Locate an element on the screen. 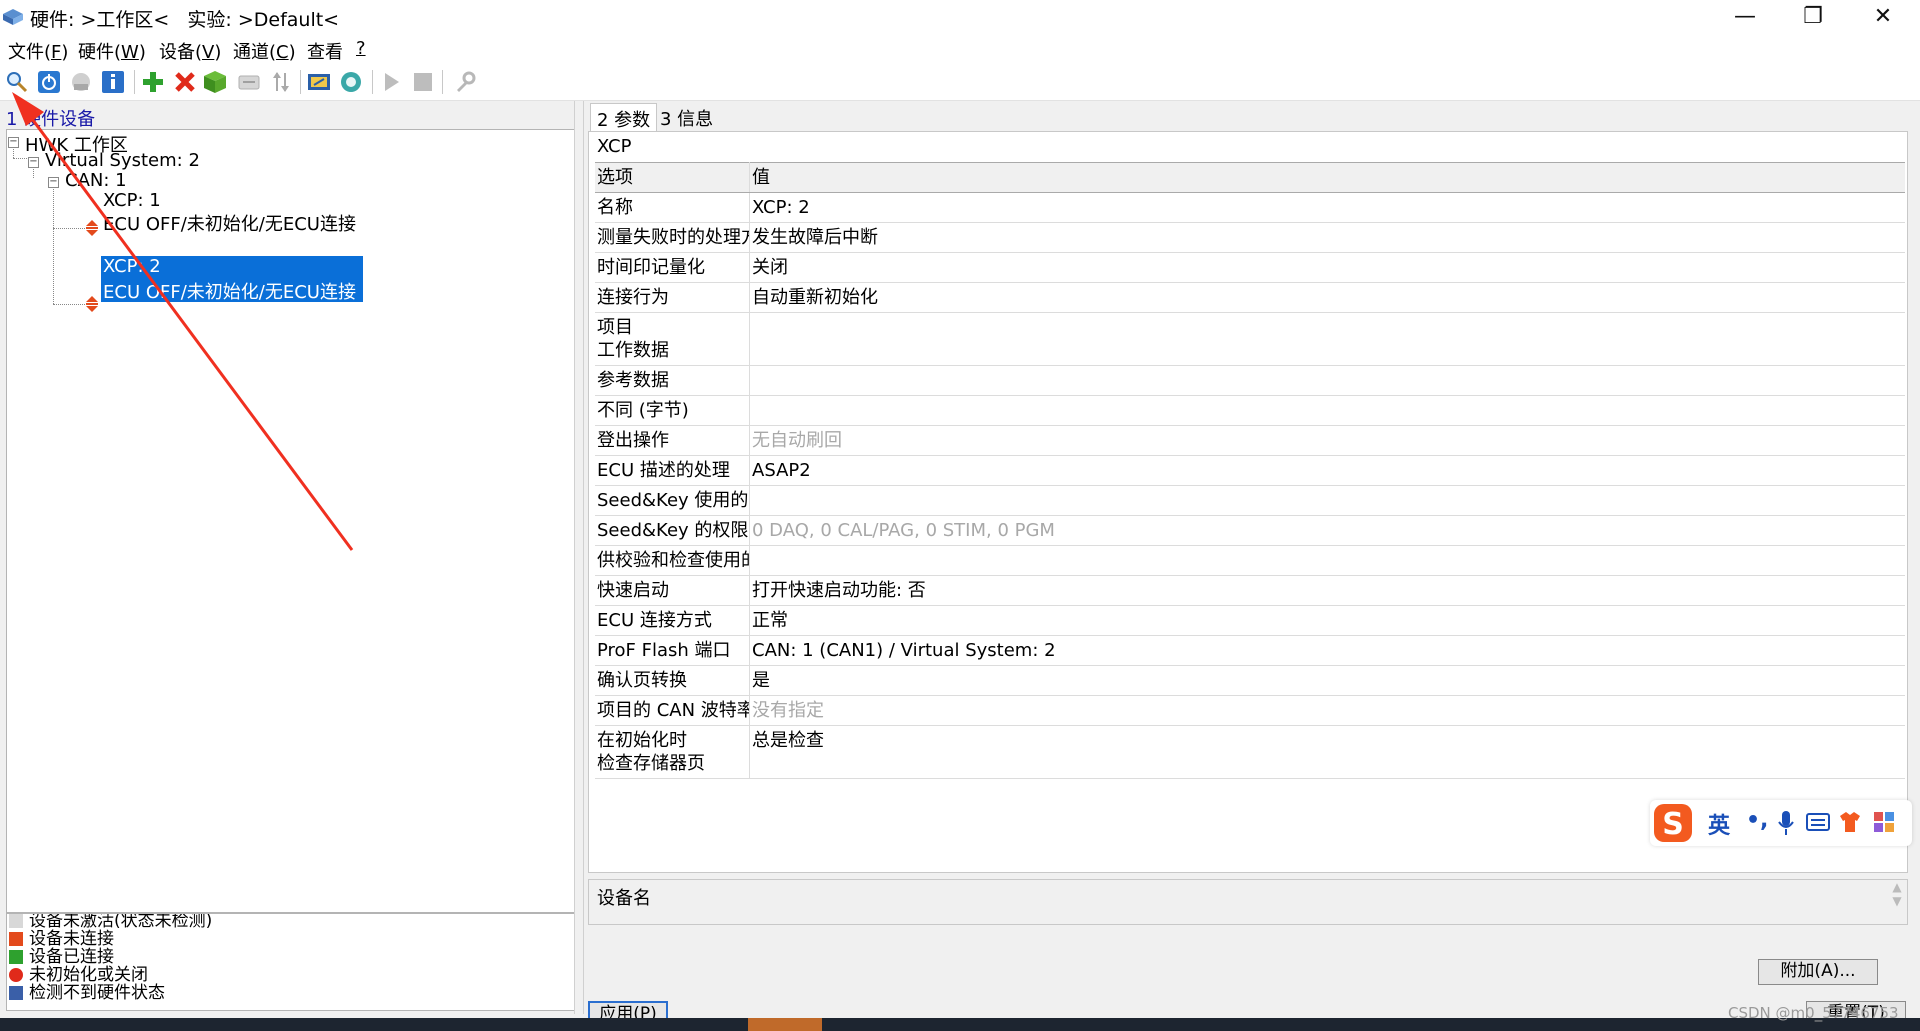  connected-icon is located at coordinates (16, 957).